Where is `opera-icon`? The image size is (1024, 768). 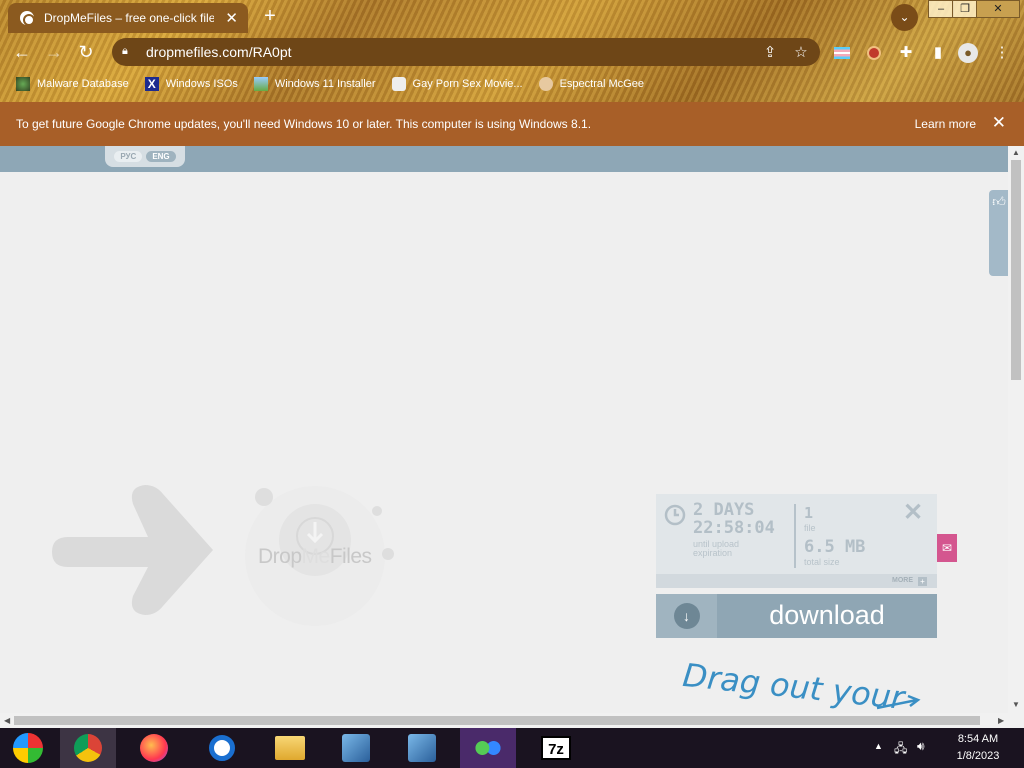 opera-icon is located at coordinates (222, 748).